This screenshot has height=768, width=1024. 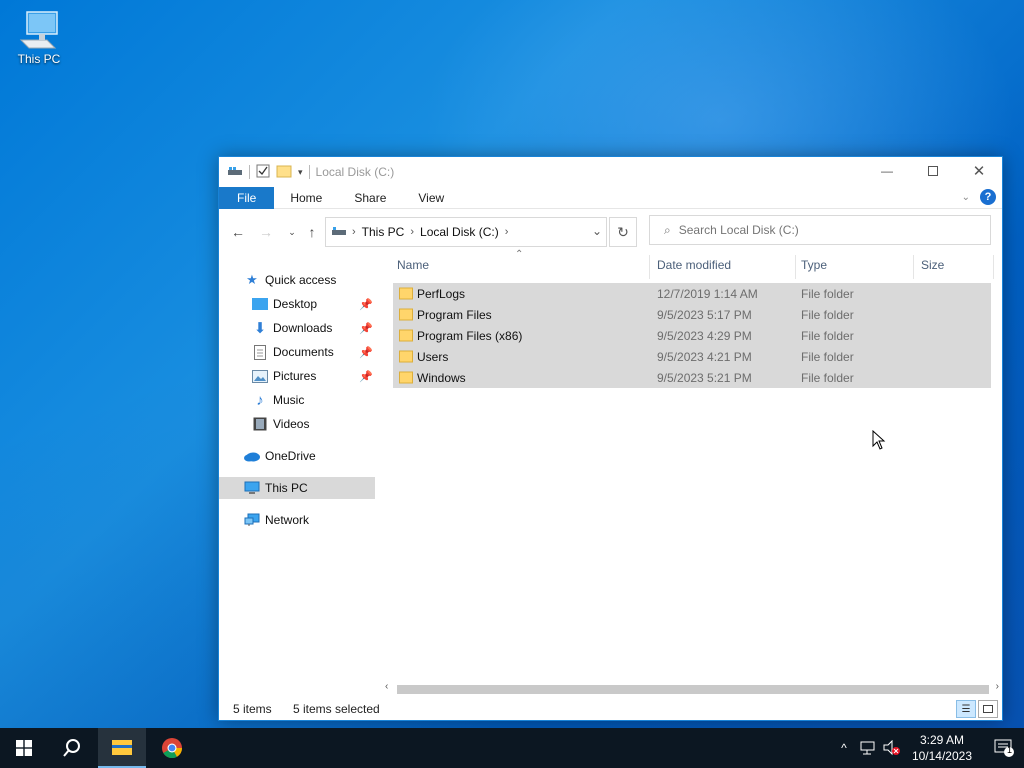 I want to click on scroll-right-icon: ›, so click(x=997, y=686).